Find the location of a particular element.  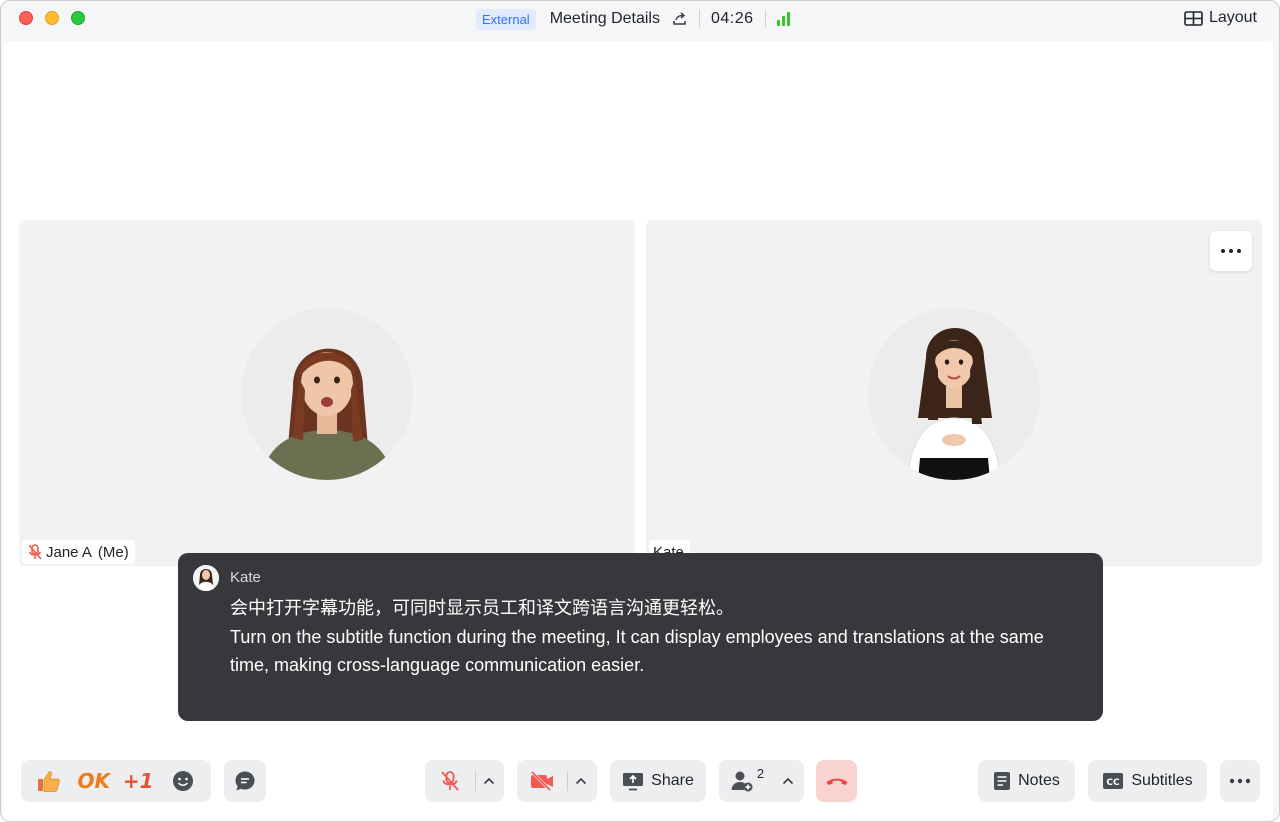

layout-grid-icon is located at coordinates (1193, 18).